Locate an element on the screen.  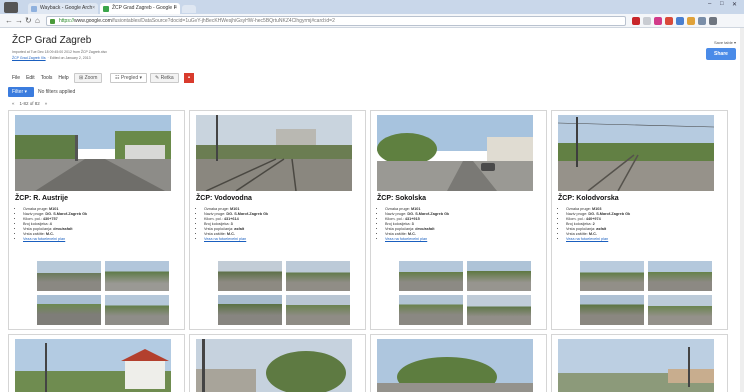
reload-icon: ↻ is located at coordinates (28, 21).